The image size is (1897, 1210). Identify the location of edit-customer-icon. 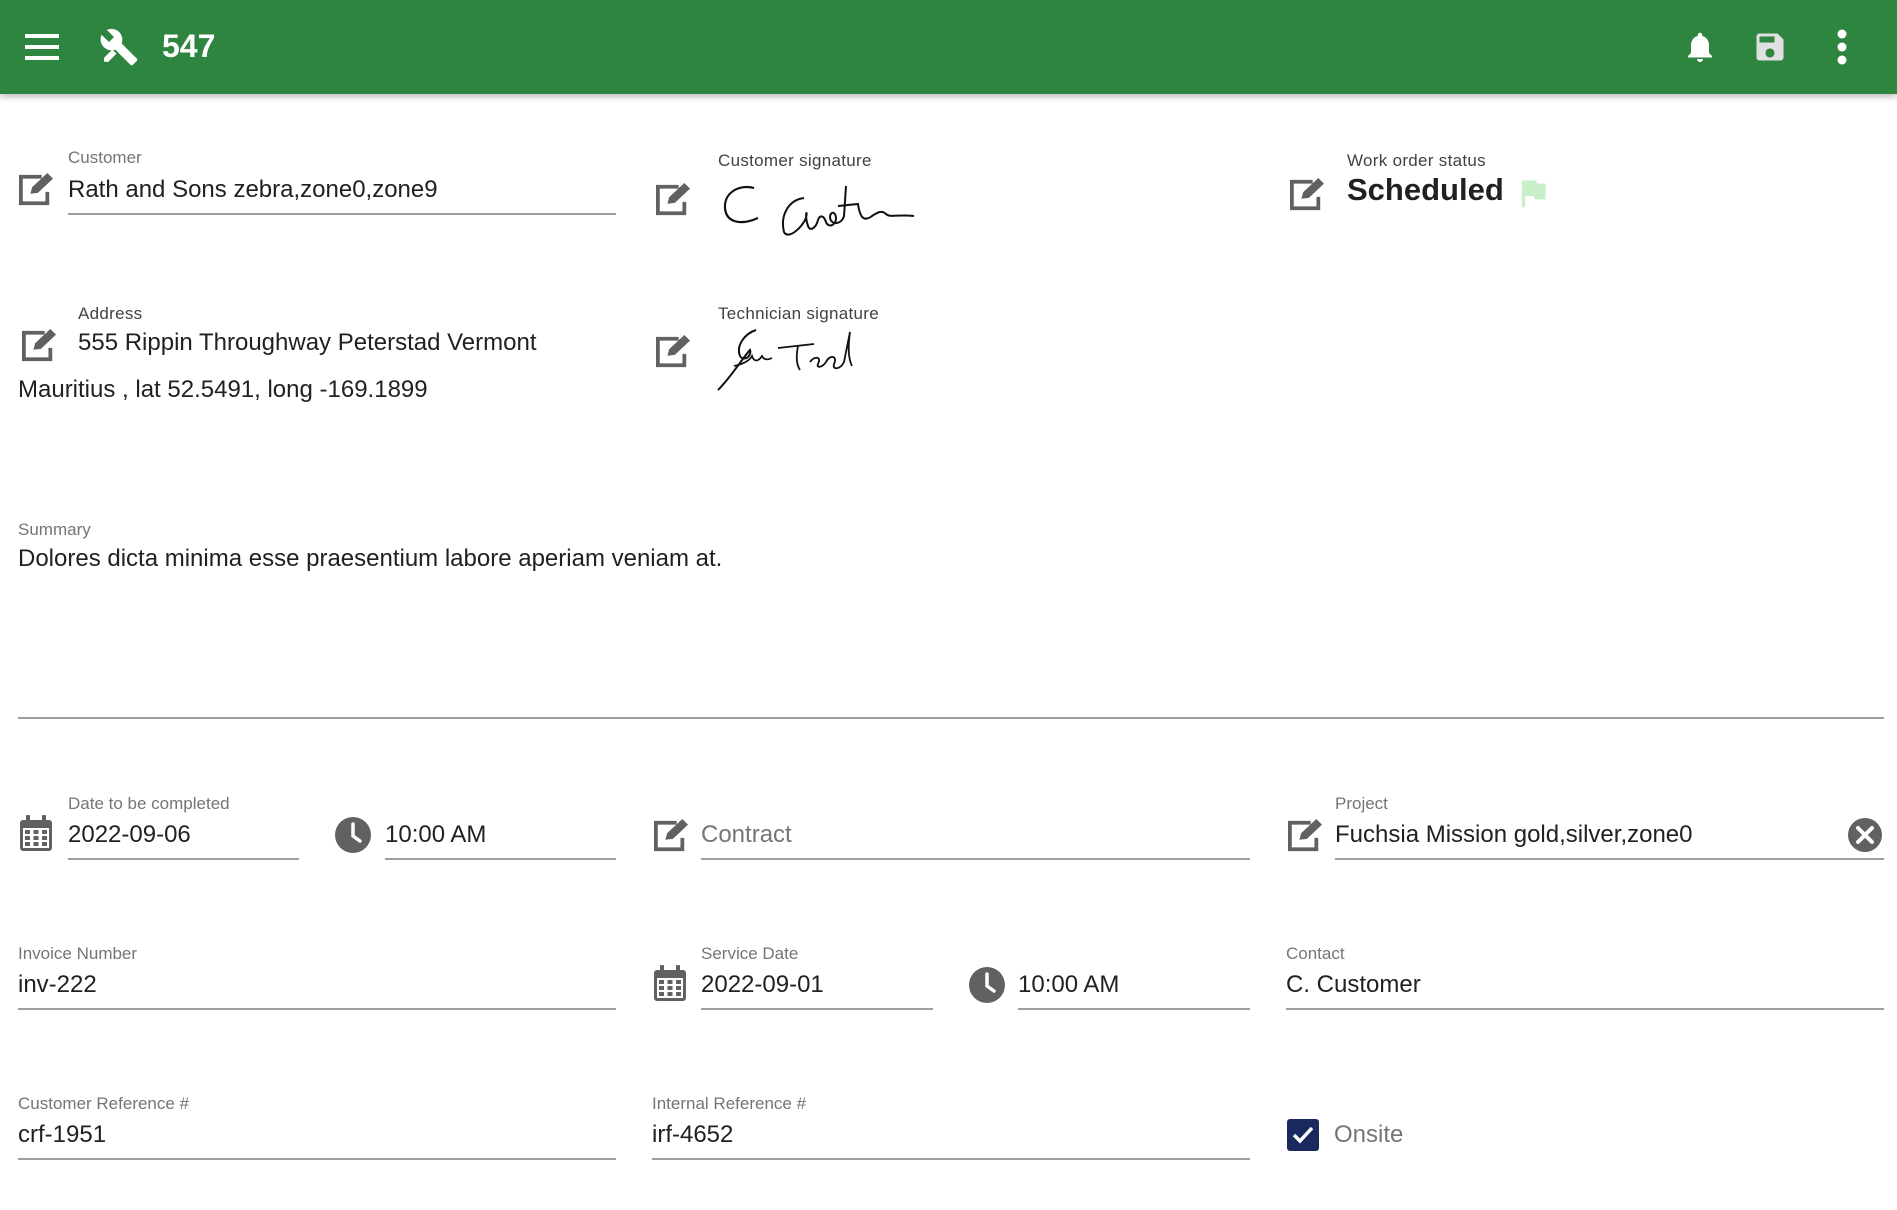
(36, 190).